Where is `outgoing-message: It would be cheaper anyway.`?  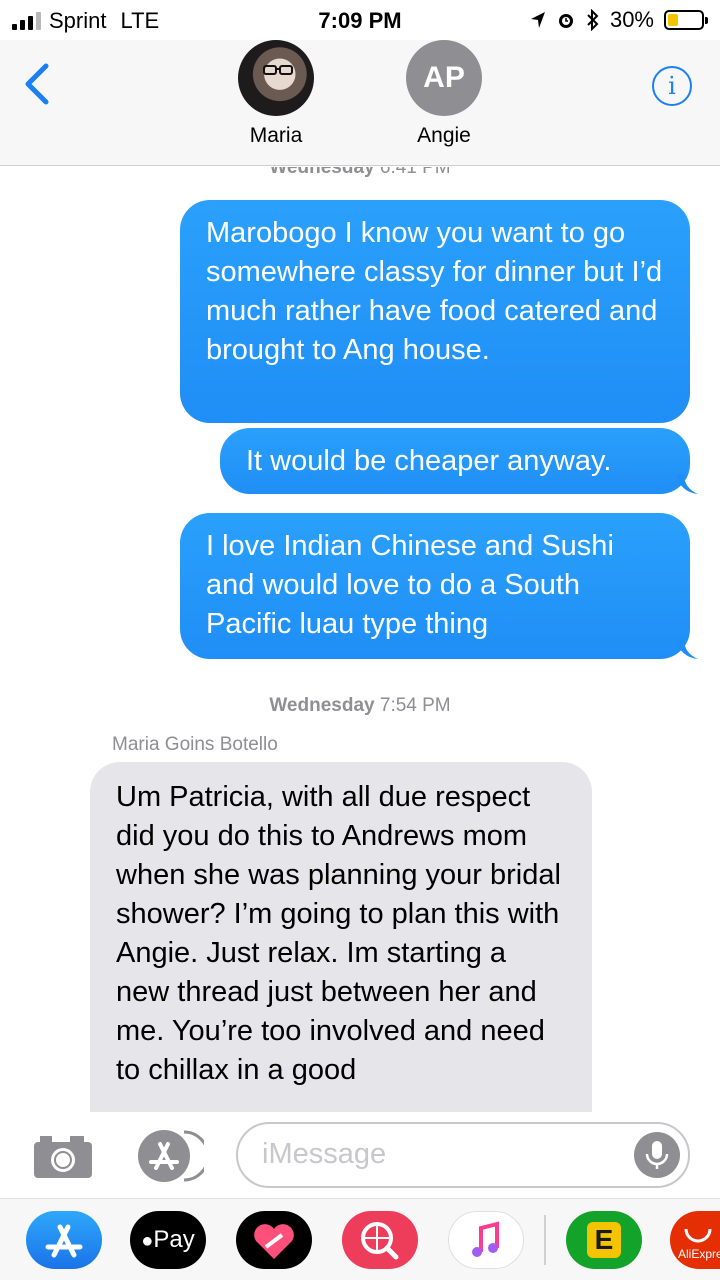 outgoing-message: It would be cheaper anyway. is located at coordinates (459, 461).